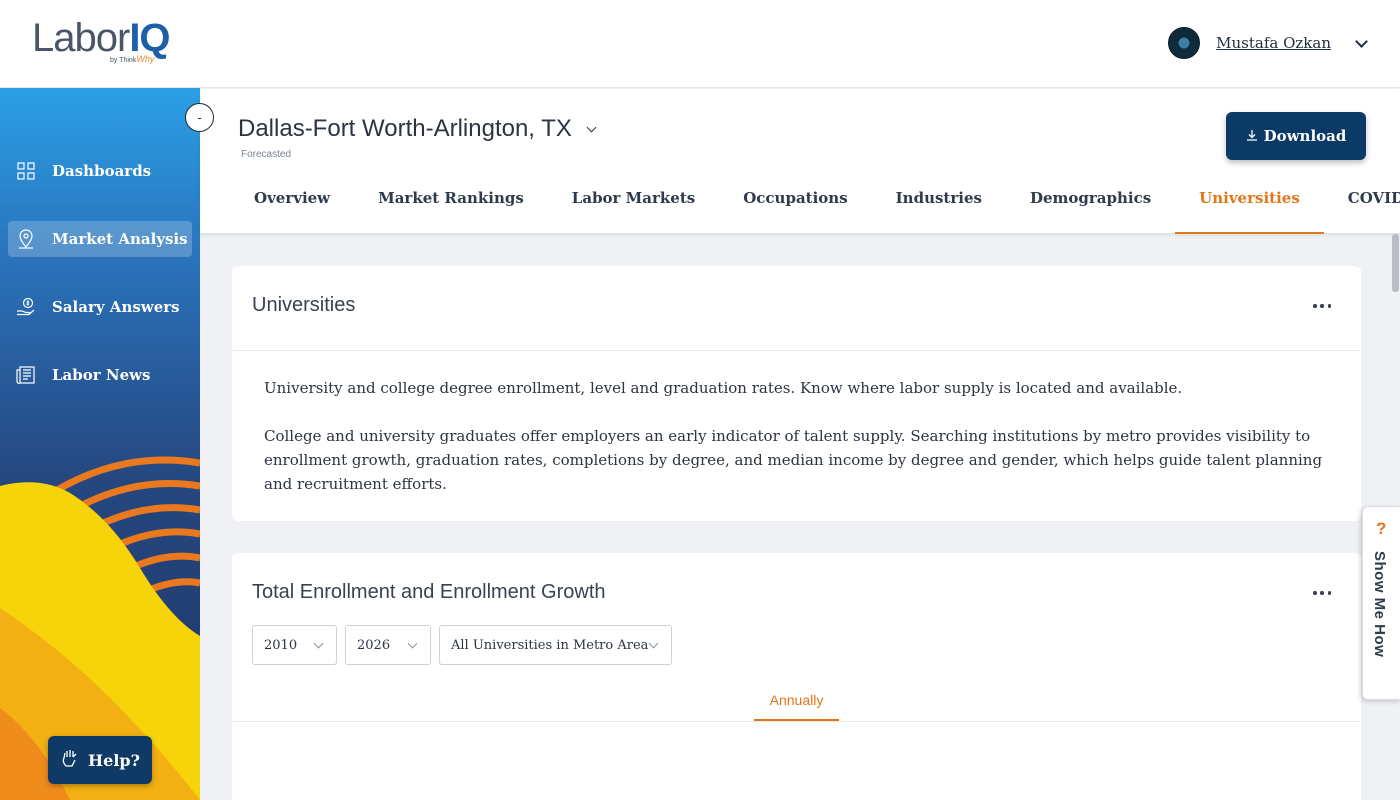  I want to click on forecast-note: Forecasted, so click(266, 154).